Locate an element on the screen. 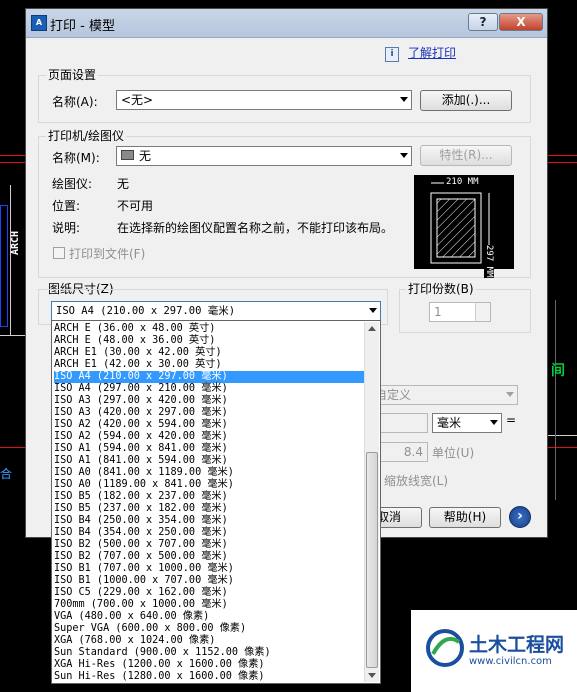 The image size is (577, 692). copies-label: 打印份数(B) is located at coordinates (441, 288).